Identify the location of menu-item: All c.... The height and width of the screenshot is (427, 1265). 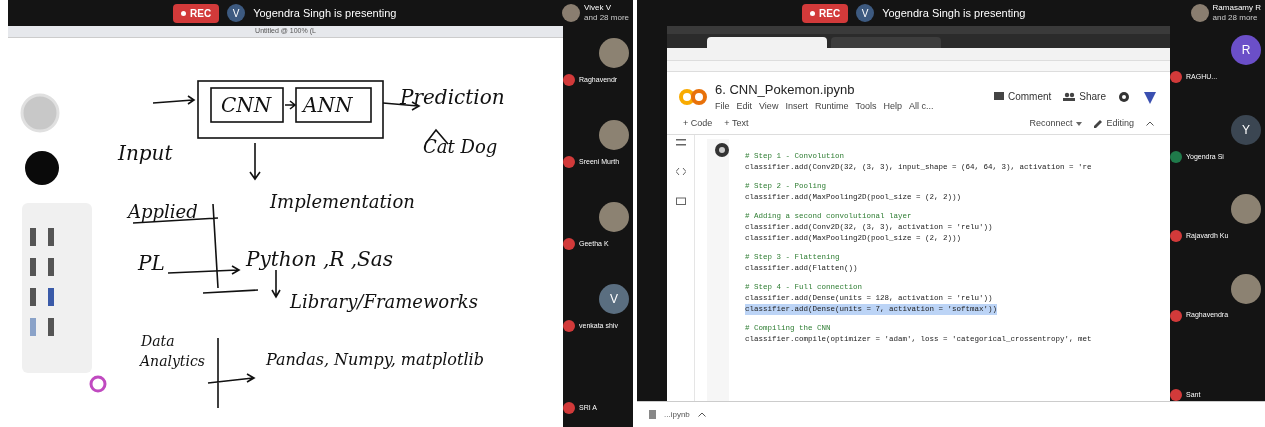
(921, 106).